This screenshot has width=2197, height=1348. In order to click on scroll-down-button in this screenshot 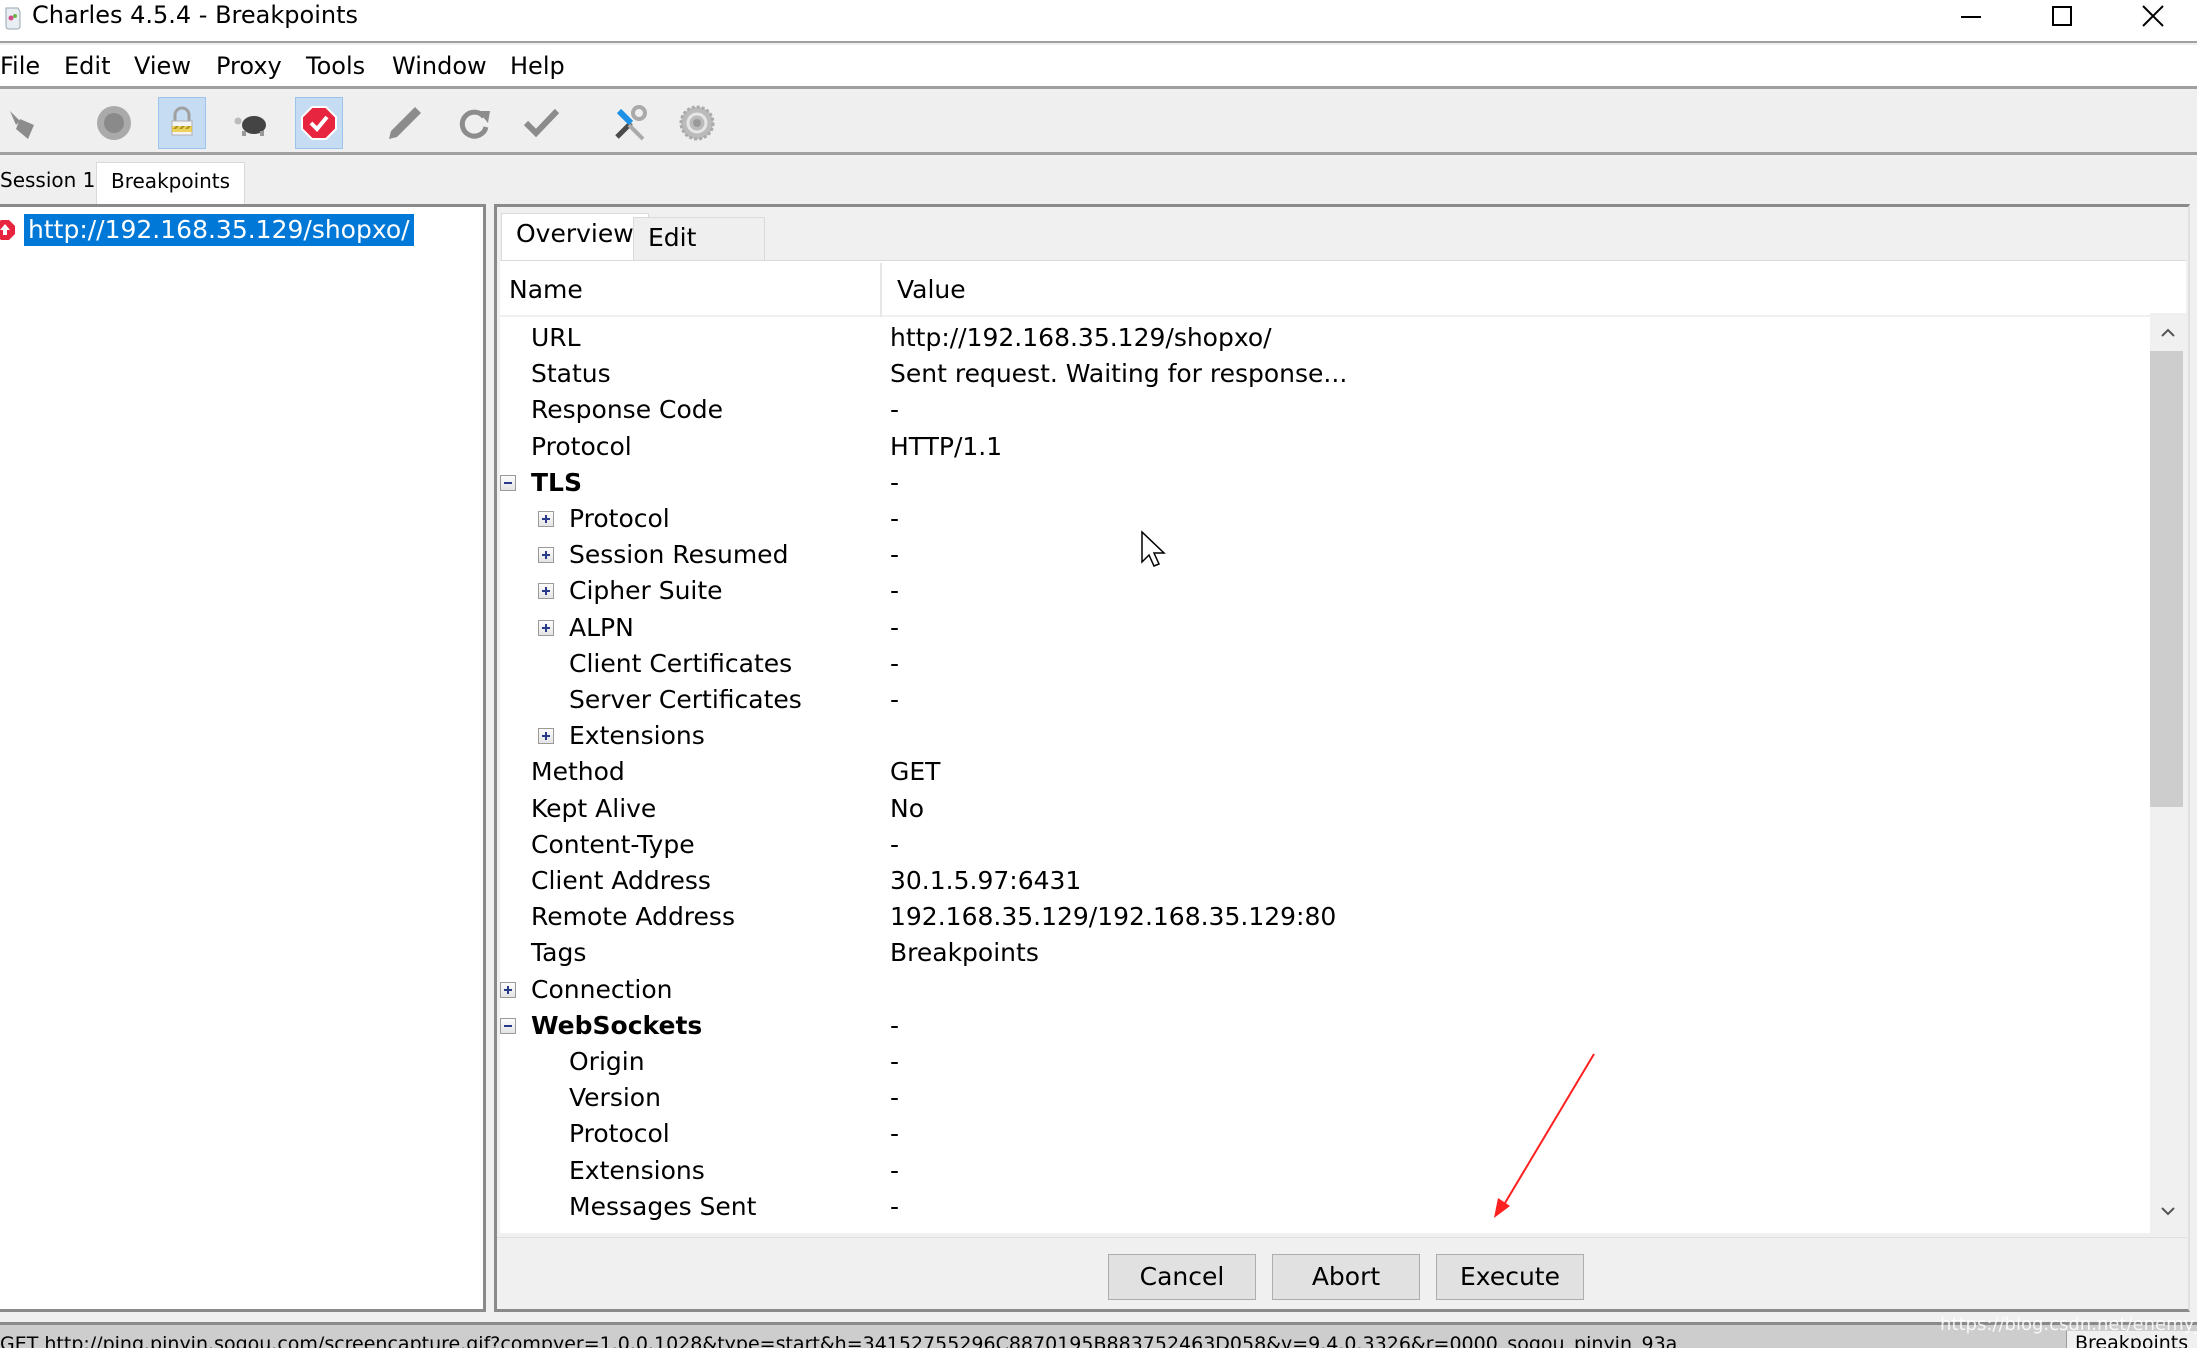, I will do `click(2168, 1211)`.